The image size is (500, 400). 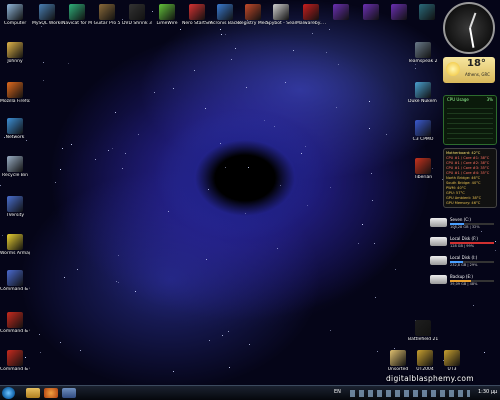 I want to click on desktop-shortcut: UT3, so click(x=452, y=361).